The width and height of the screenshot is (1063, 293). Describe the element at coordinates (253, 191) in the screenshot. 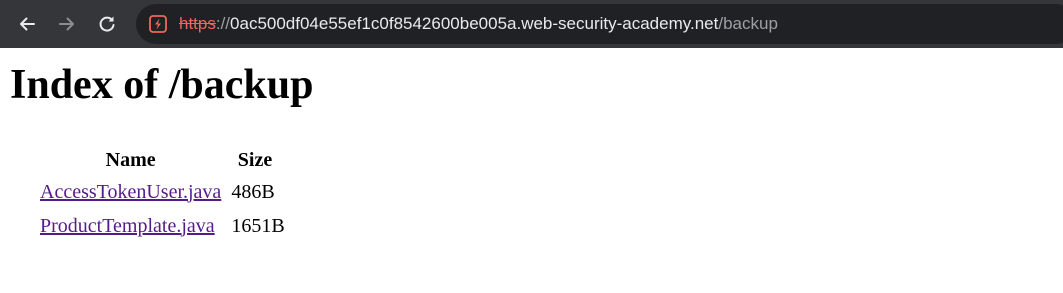

I see `file-size: 486B` at that location.